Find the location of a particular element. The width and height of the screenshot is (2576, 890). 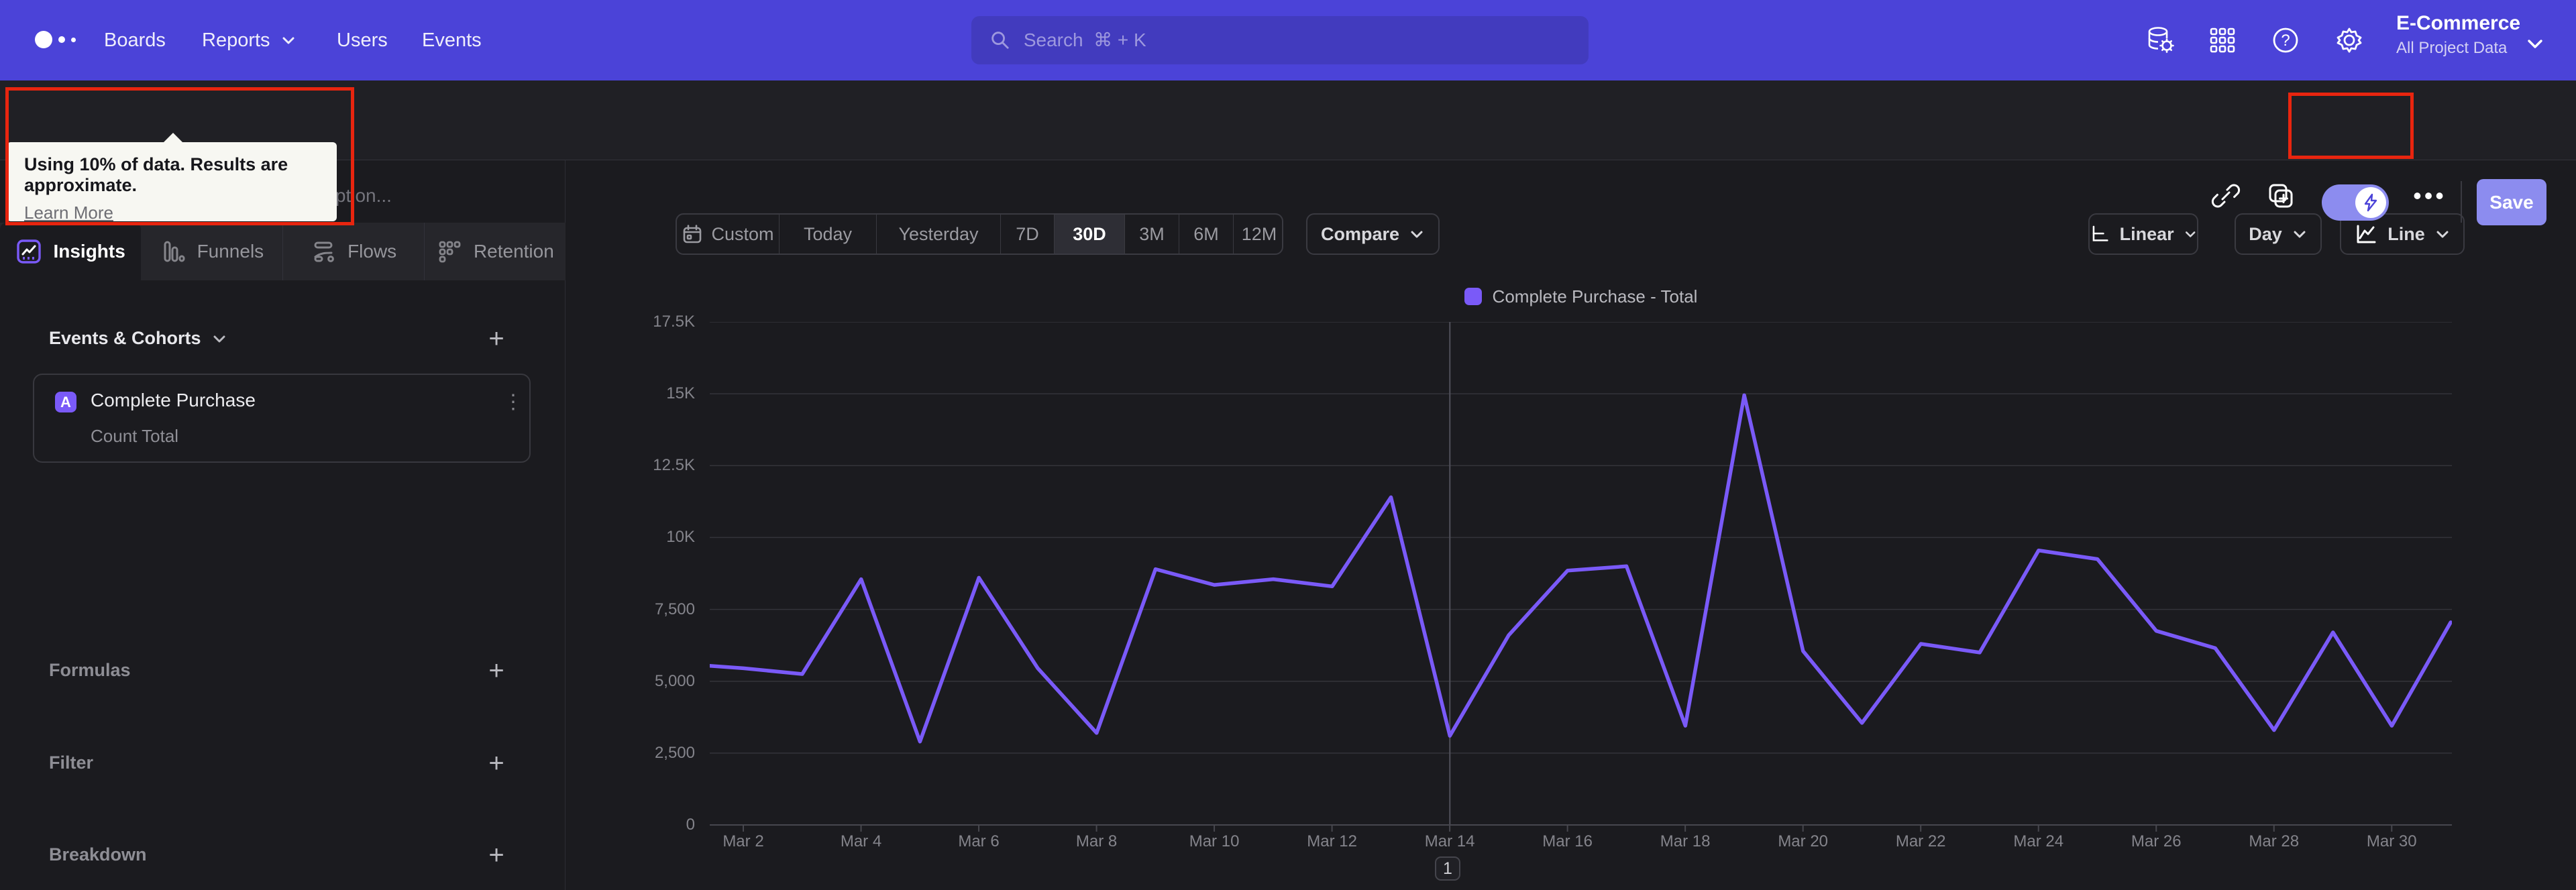

range-today: Today is located at coordinates (828, 234).